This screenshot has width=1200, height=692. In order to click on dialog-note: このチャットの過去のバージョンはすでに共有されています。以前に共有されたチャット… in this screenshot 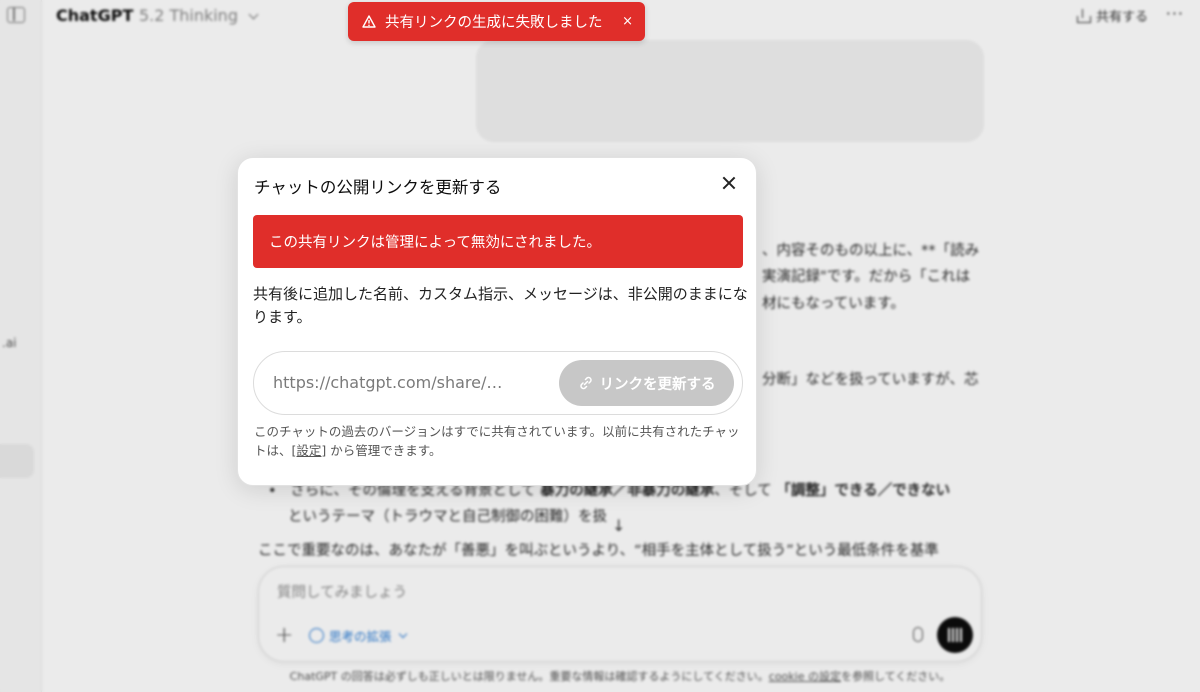, I will do `click(501, 441)`.